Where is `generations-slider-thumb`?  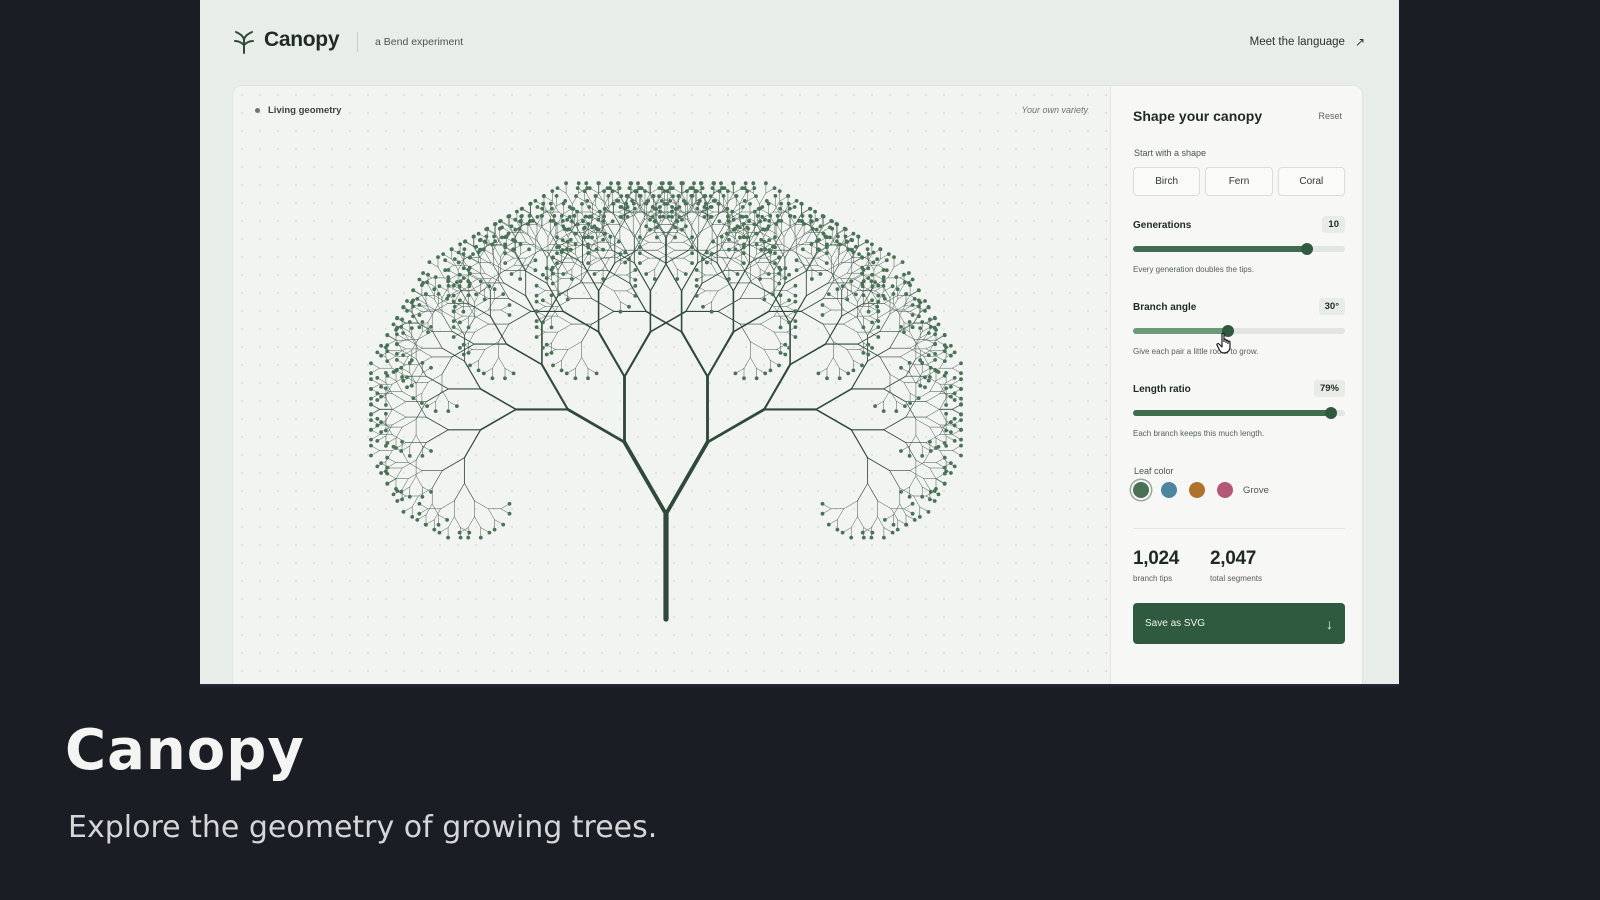
generations-slider-thumb is located at coordinates (1306, 249).